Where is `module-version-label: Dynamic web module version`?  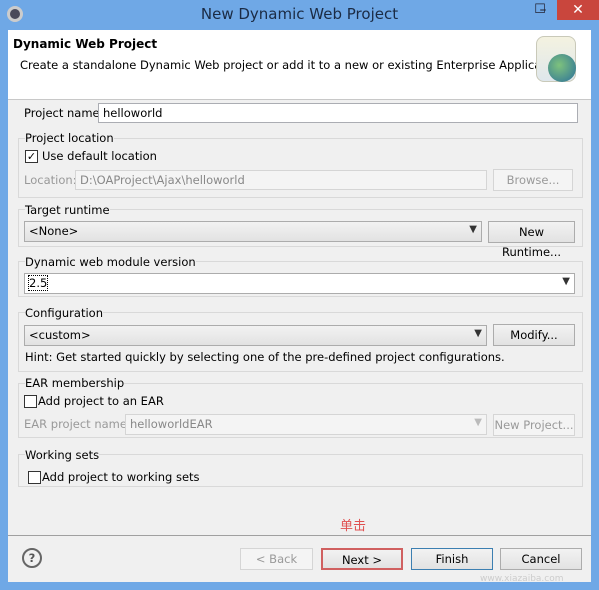 module-version-label: Dynamic web module version is located at coordinates (110, 262).